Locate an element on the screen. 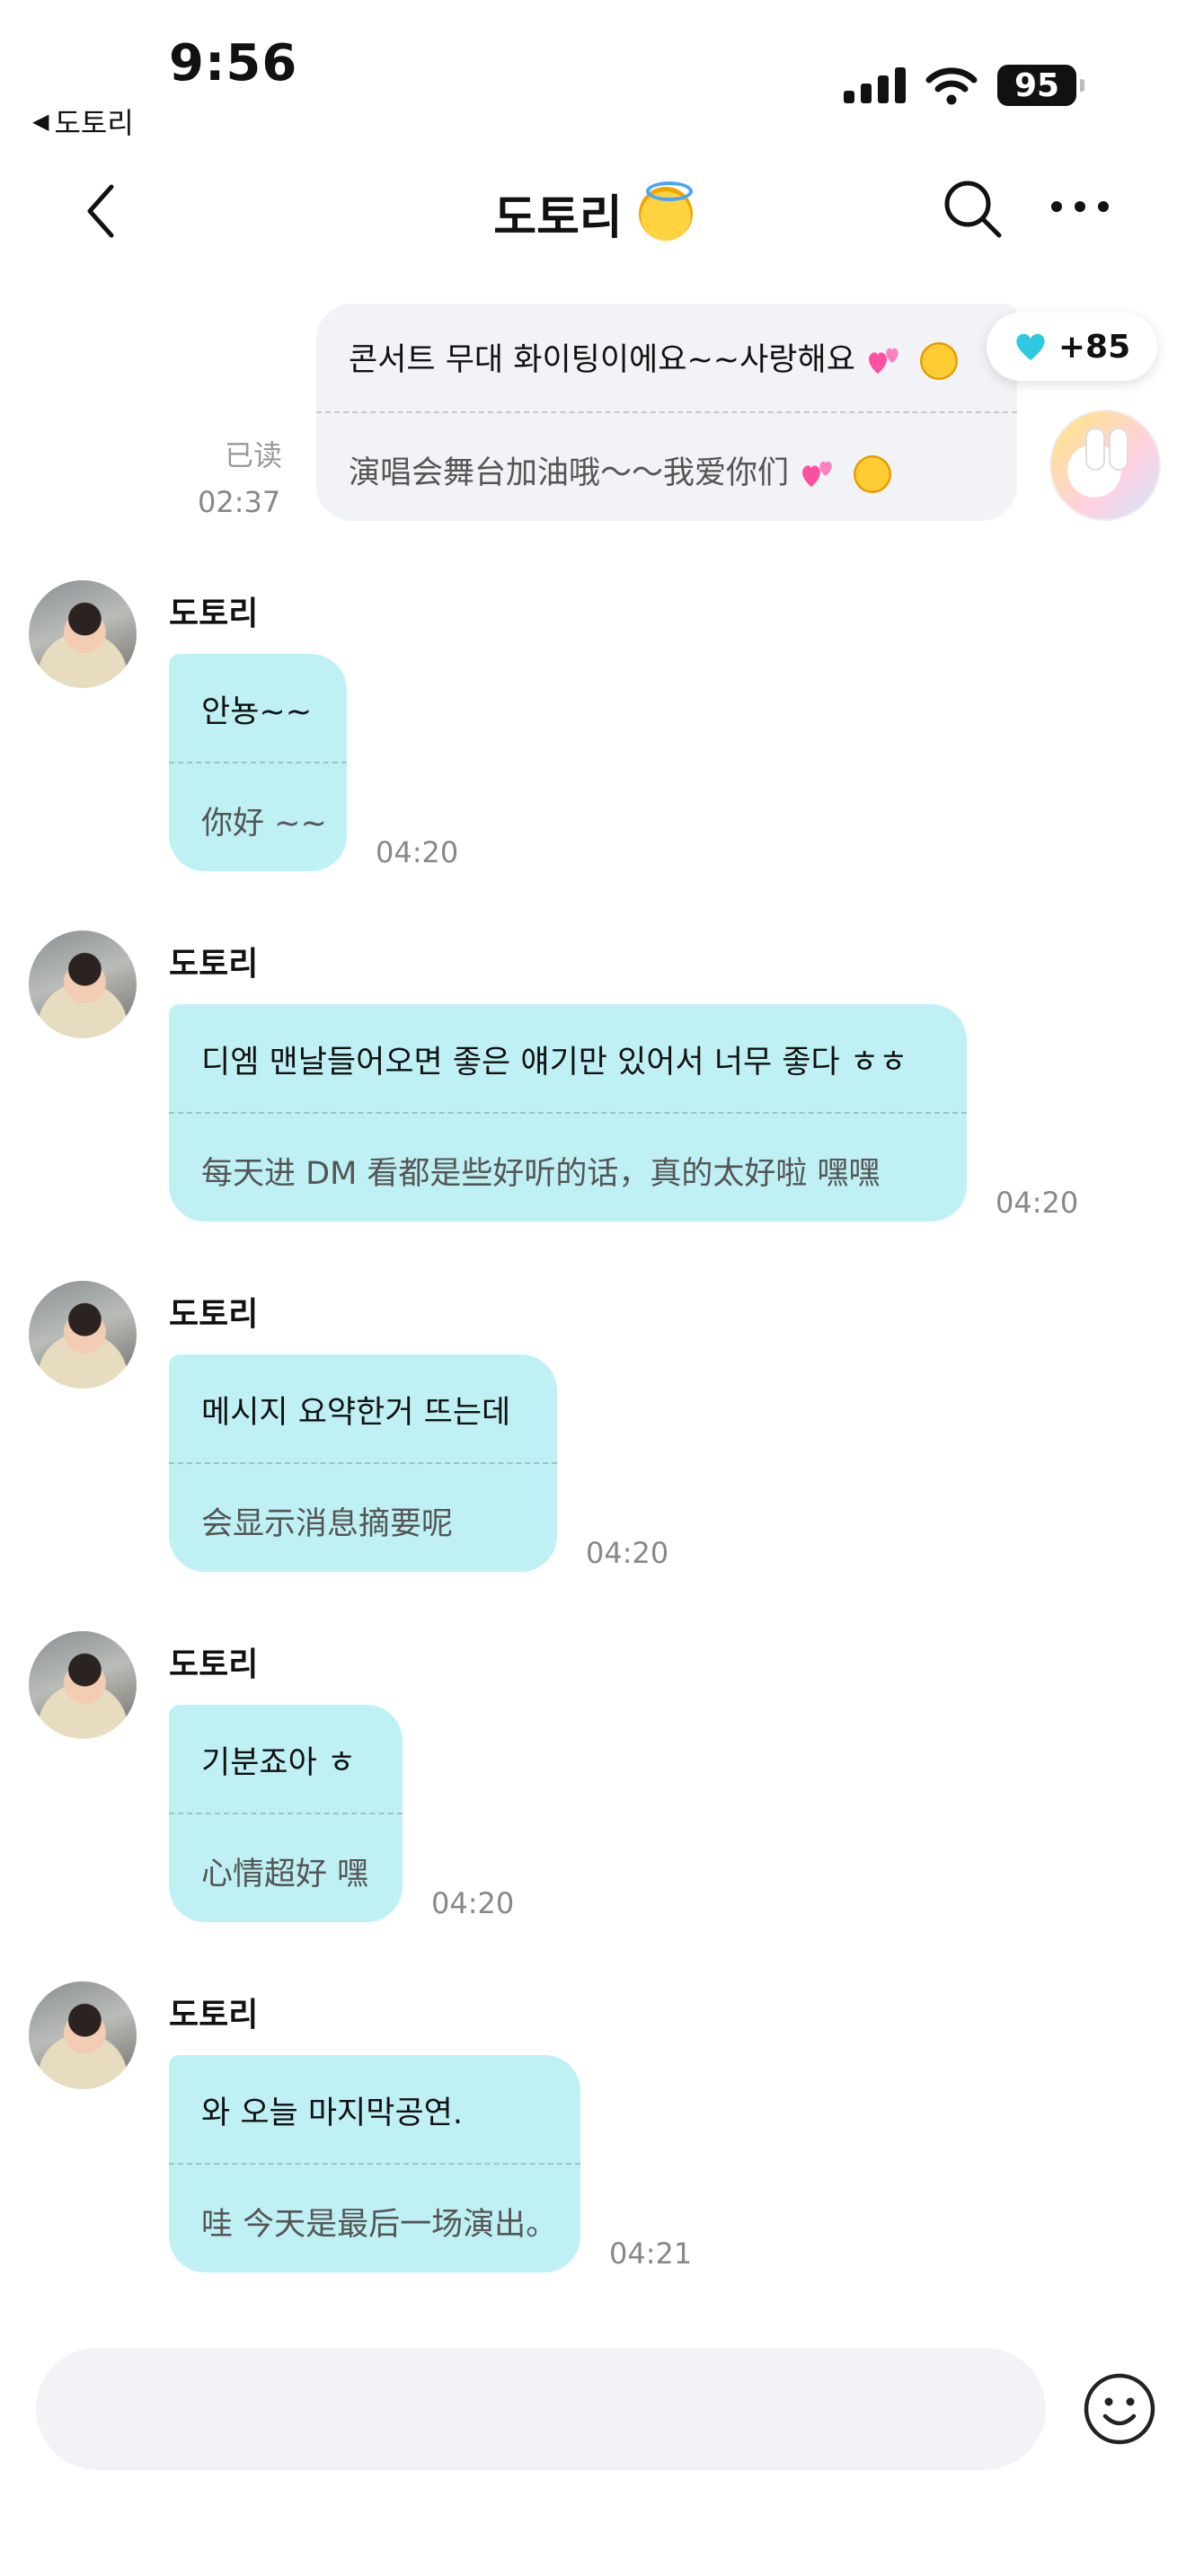  battery-indicator: 95 is located at coordinates (1040, 85).